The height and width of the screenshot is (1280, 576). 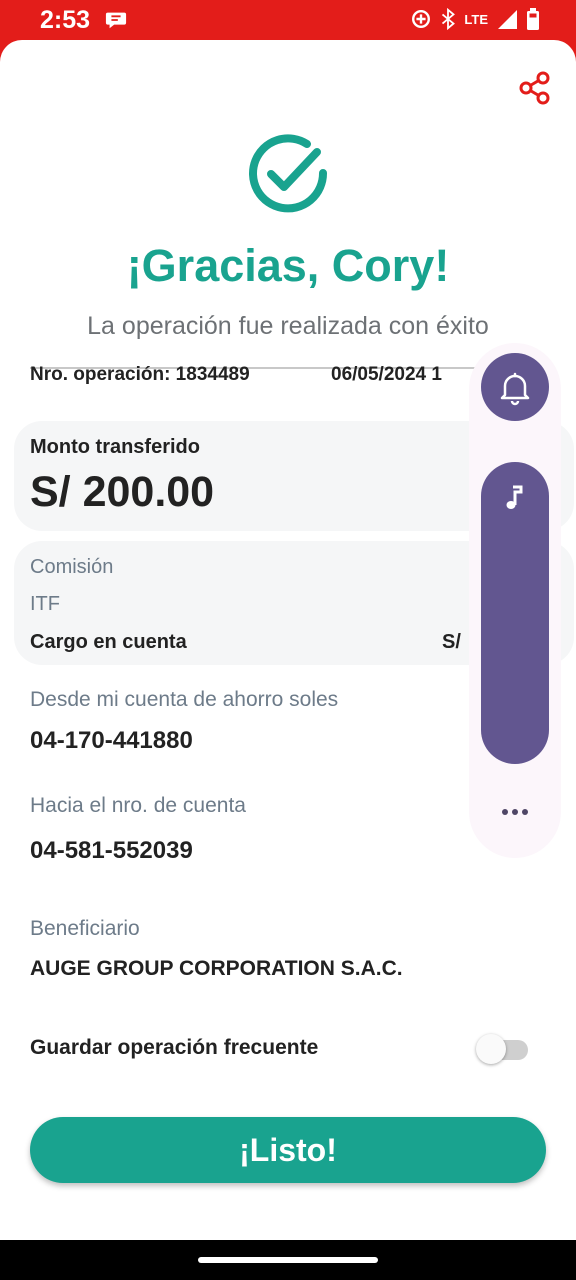 I want to click on status-time: 2:53, so click(x=65, y=20).